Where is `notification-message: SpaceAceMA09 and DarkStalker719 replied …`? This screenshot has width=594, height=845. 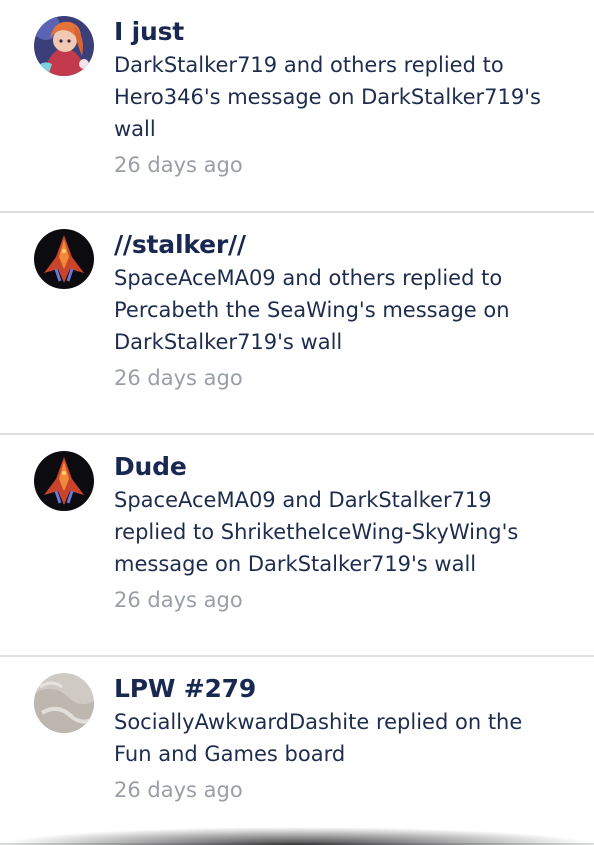 notification-message: SpaceAceMA09 and DarkStalker719 replied … is located at coordinates (334, 532).